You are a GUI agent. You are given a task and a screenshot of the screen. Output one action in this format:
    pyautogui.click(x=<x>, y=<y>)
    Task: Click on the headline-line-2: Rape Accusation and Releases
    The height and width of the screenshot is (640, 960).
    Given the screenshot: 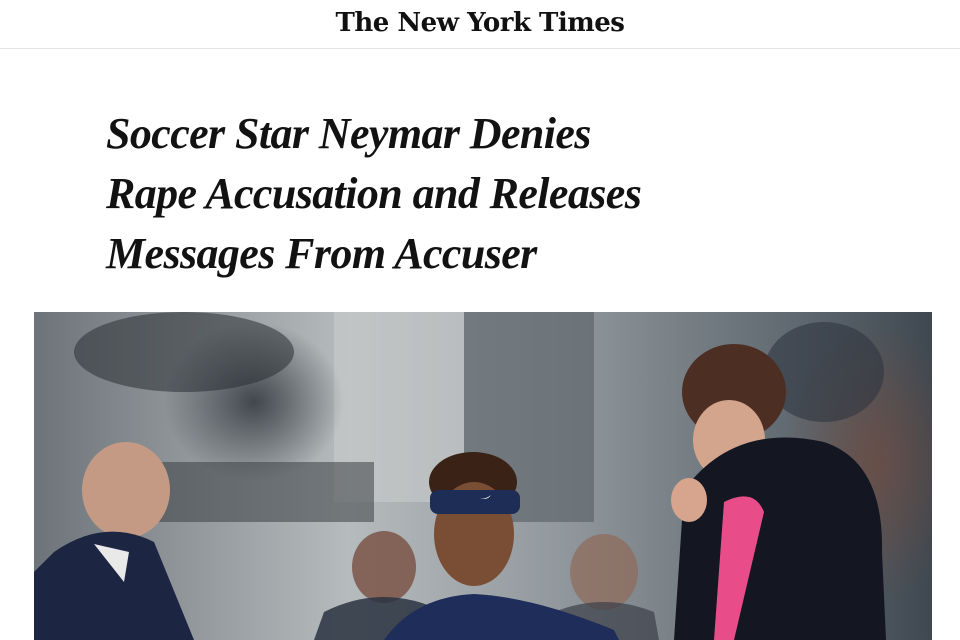 What is the action you would take?
    pyautogui.click(x=374, y=193)
    